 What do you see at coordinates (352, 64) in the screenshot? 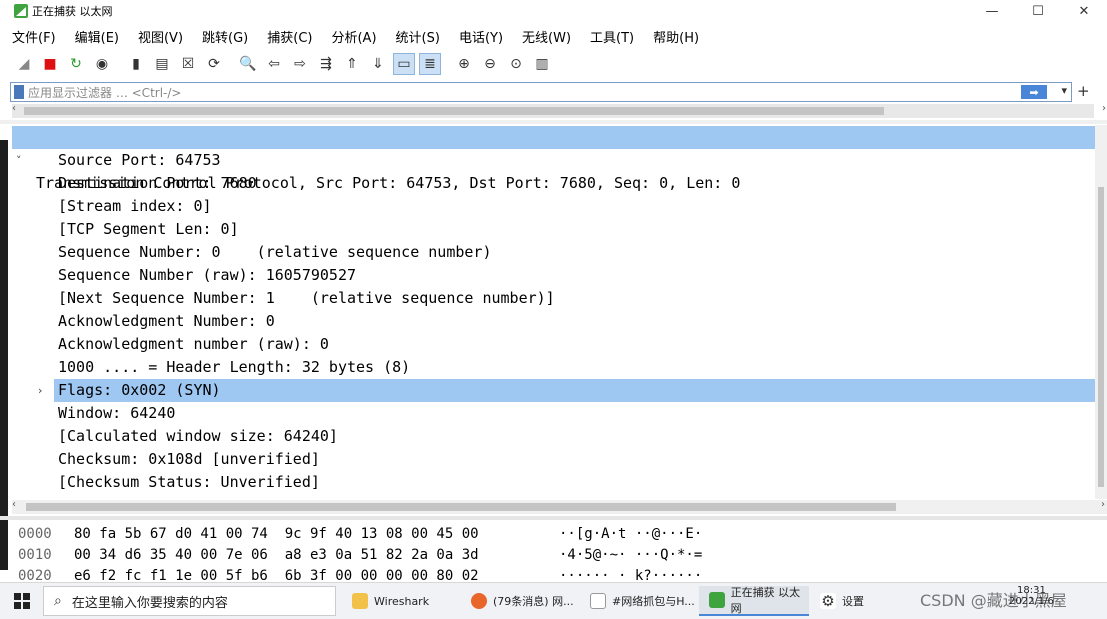
I see `first-packet-icon: ⇑` at bounding box center [352, 64].